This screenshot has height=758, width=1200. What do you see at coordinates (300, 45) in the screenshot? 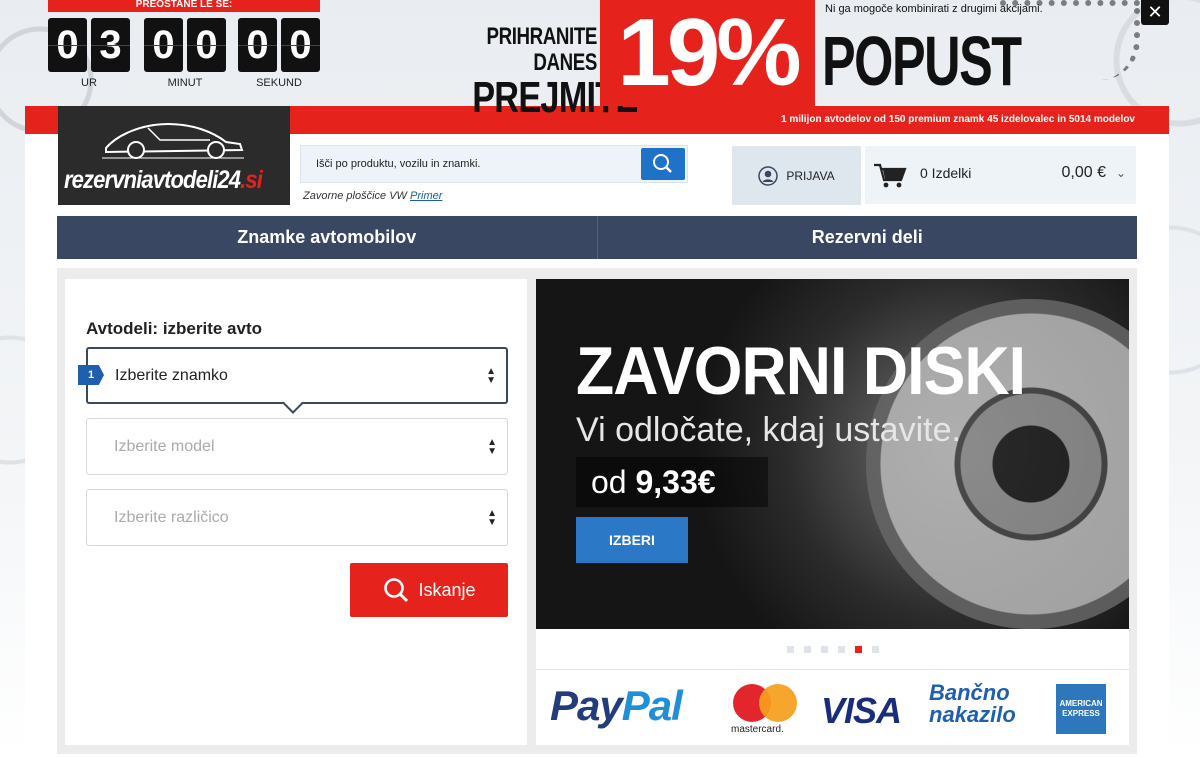
I see `seconds-digit-2: 0` at bounding box center [300, 45].